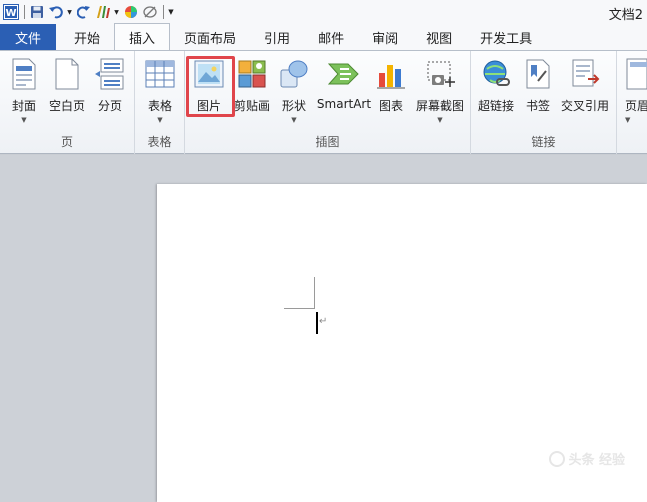  I want to click on screenshot-icon, so click(440, 74).